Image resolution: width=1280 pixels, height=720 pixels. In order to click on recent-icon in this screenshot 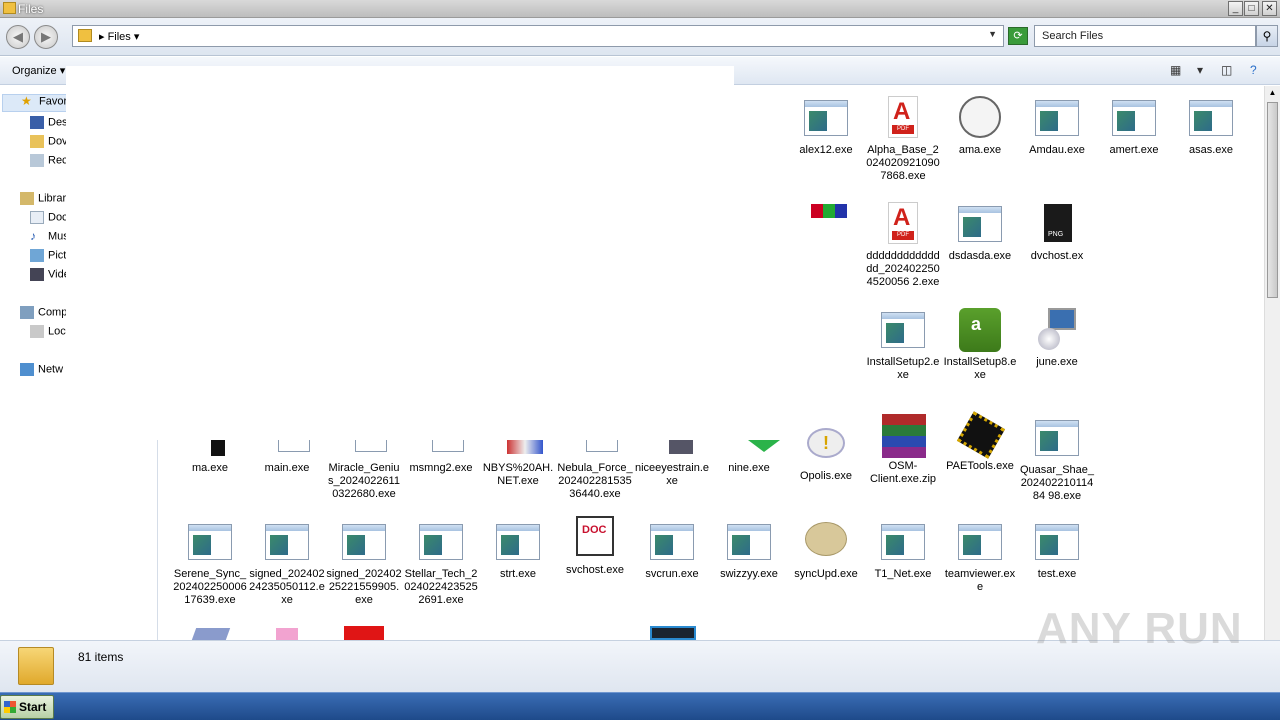, I will do `click(37, 160)`.